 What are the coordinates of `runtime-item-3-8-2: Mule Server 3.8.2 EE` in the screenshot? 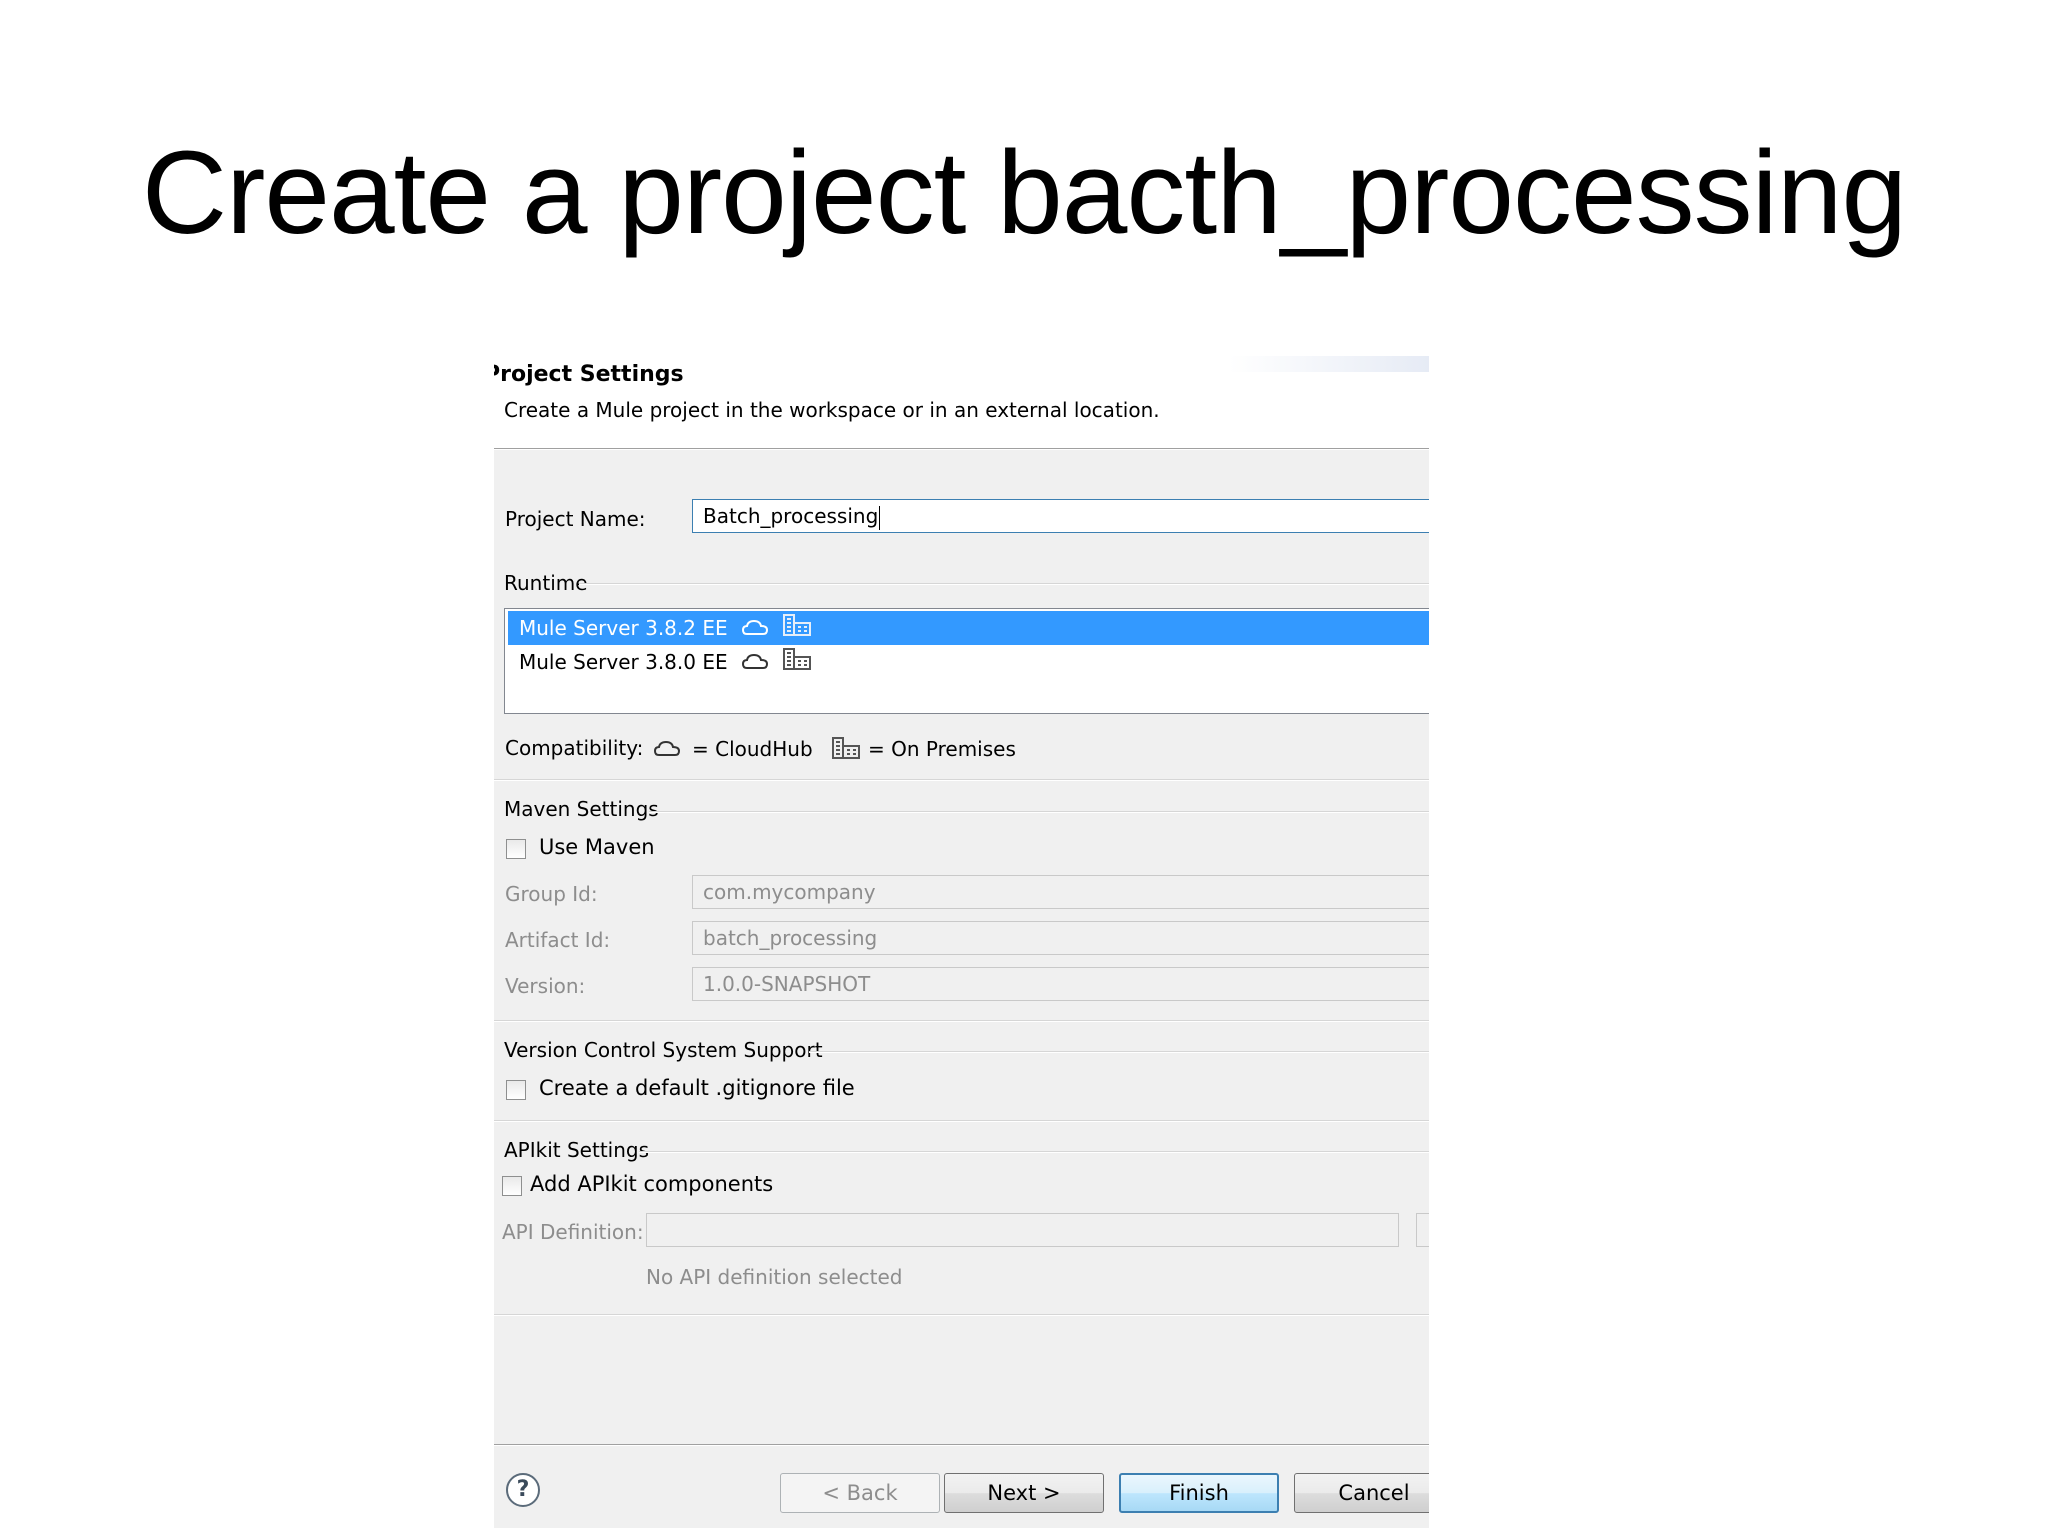 It's located at (968, 628).